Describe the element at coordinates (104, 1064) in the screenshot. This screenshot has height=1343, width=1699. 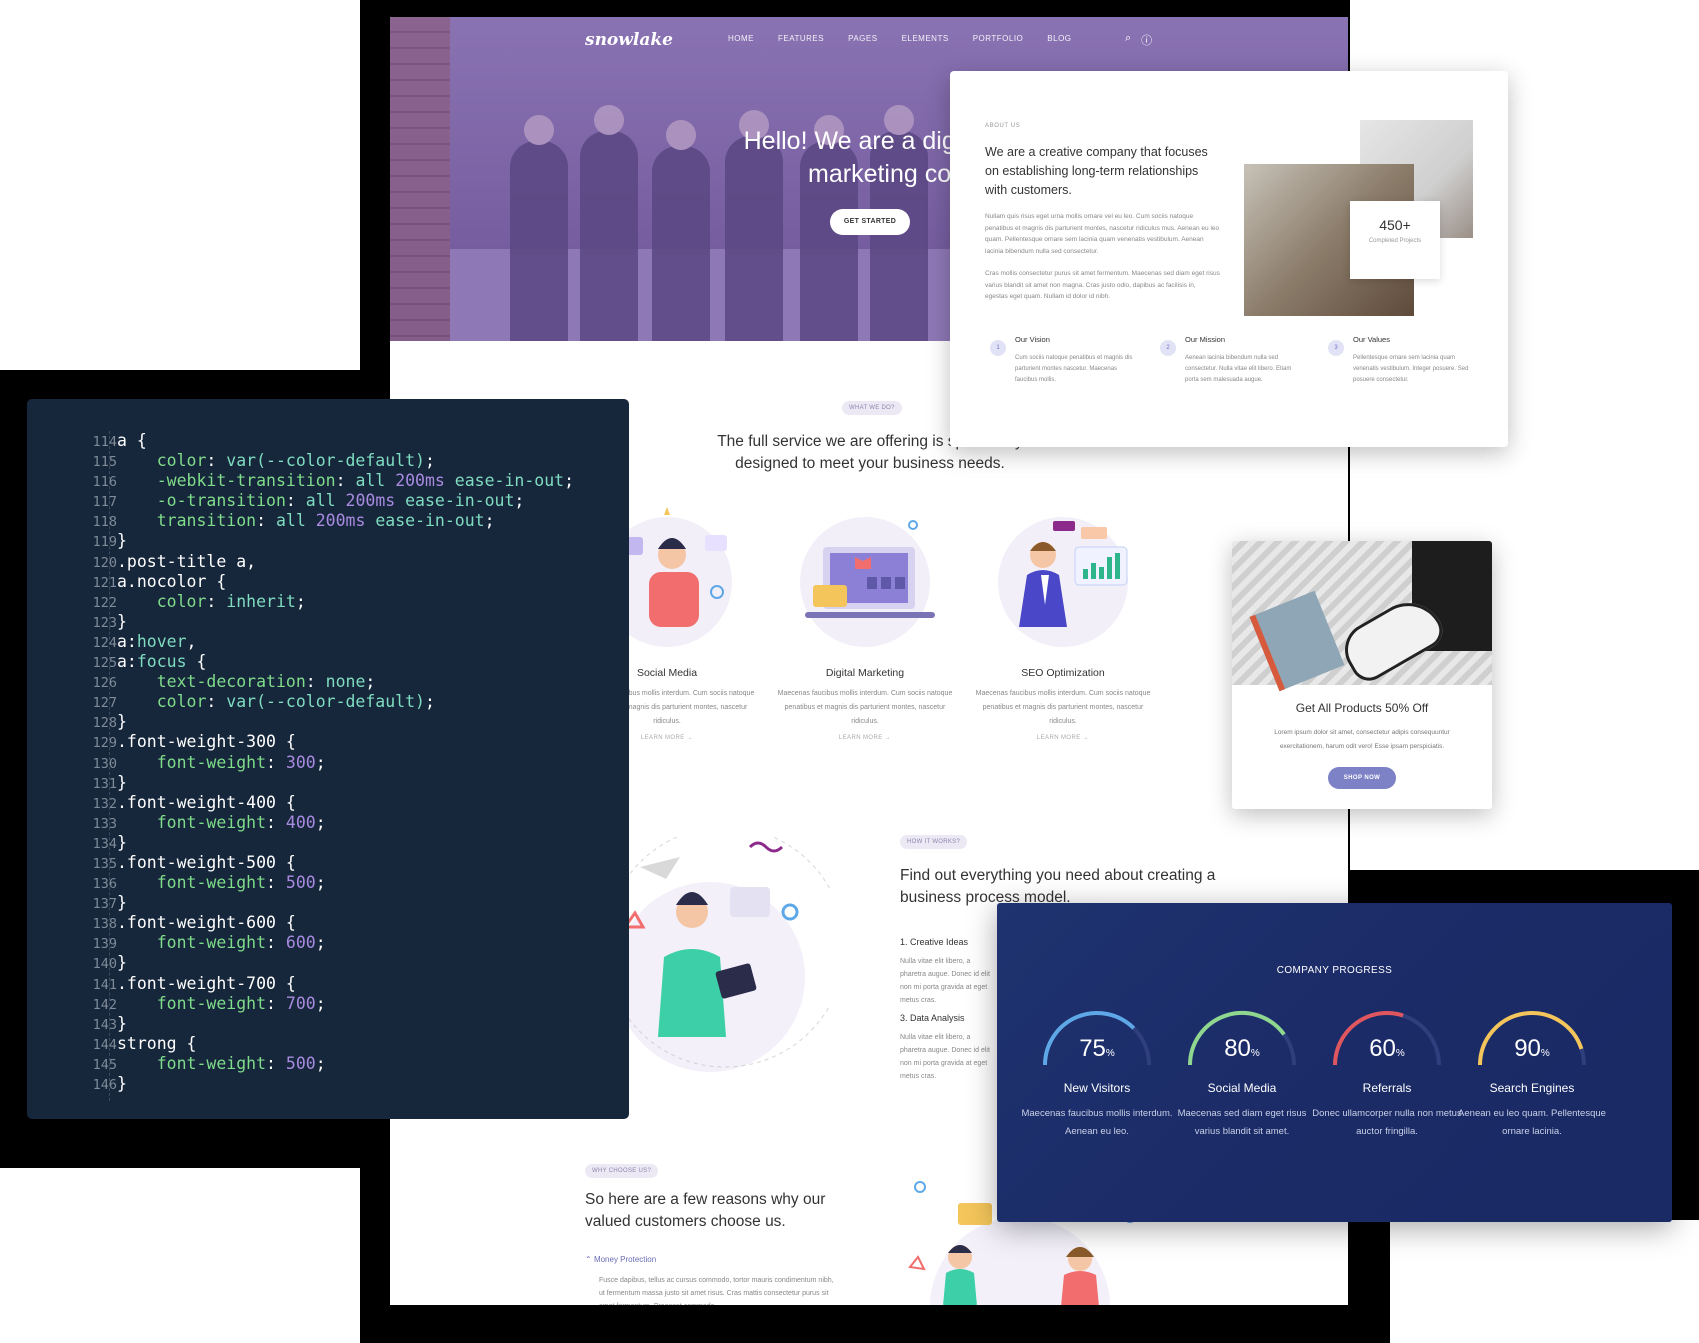
I see `line-number: 145` at that location.